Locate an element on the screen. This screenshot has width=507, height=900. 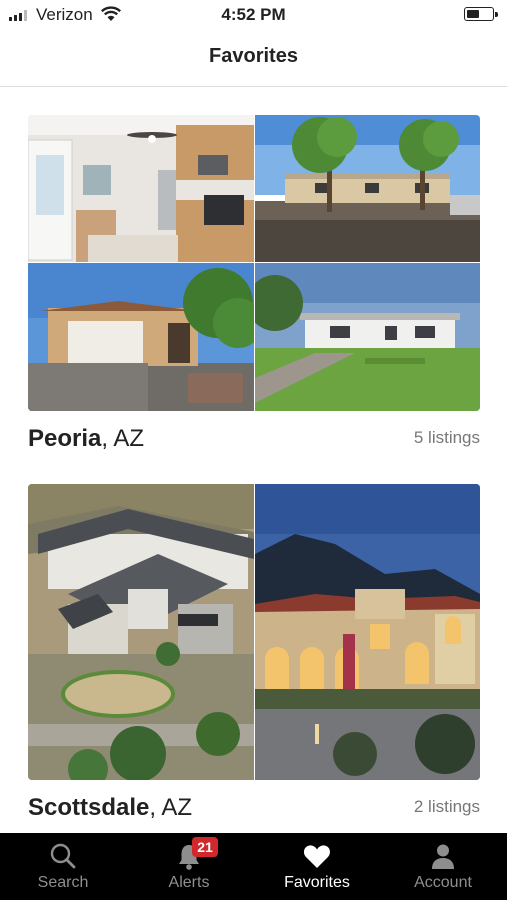
listing-photo-aerial is located at coordinates (141, 632).